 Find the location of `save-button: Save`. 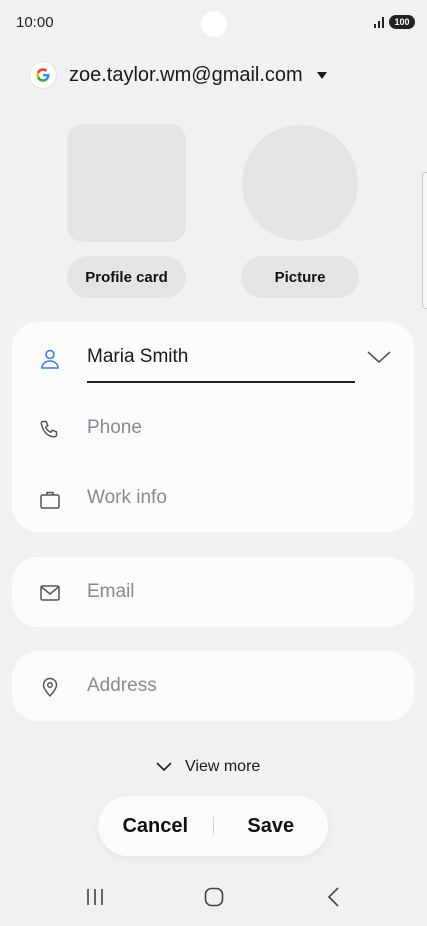

save-button: Save is located at coordinates (271, 826).